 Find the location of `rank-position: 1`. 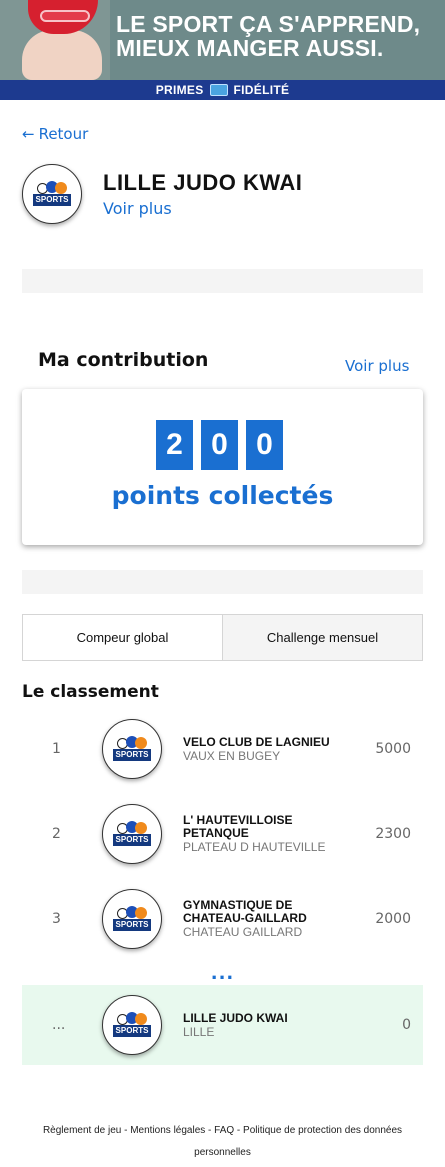

rank-position: 1 is located at coordinates (56, 749).